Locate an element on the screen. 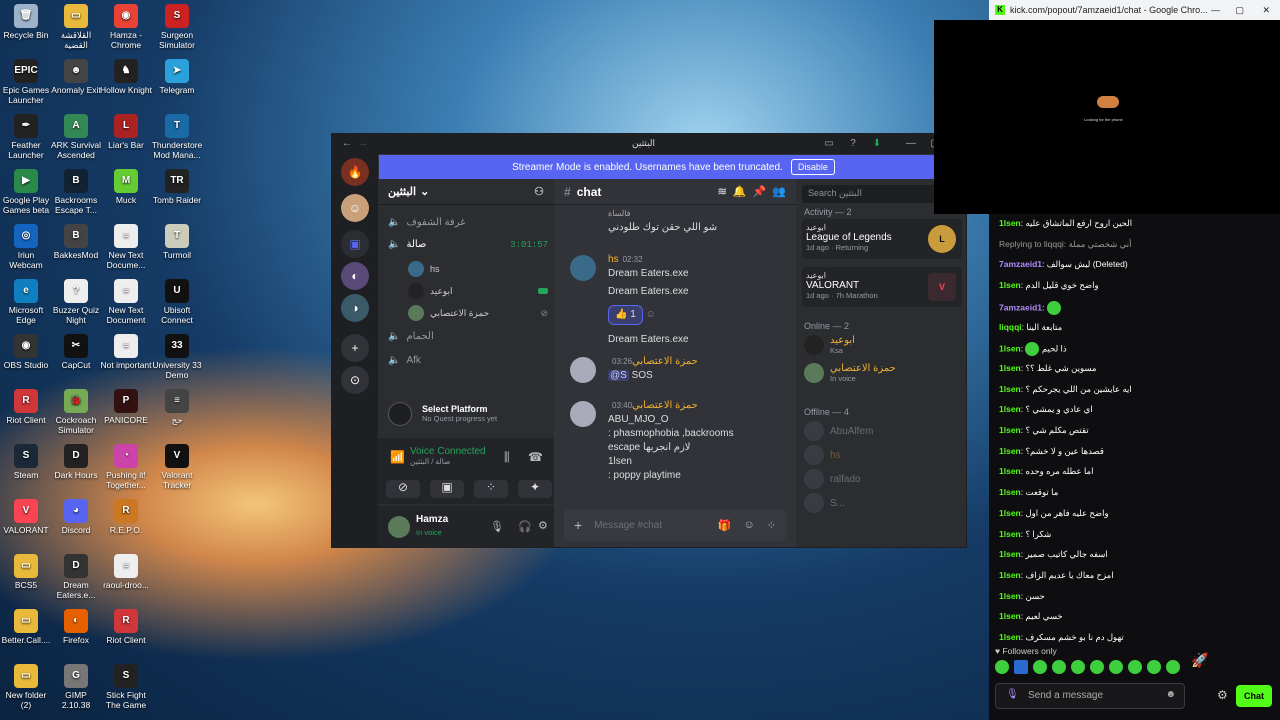 Image resolution: width=1280 pixels, height=720 pixels. desktop-icon: EPIC Epic Games Launcher is located at coordinates (26, 82).